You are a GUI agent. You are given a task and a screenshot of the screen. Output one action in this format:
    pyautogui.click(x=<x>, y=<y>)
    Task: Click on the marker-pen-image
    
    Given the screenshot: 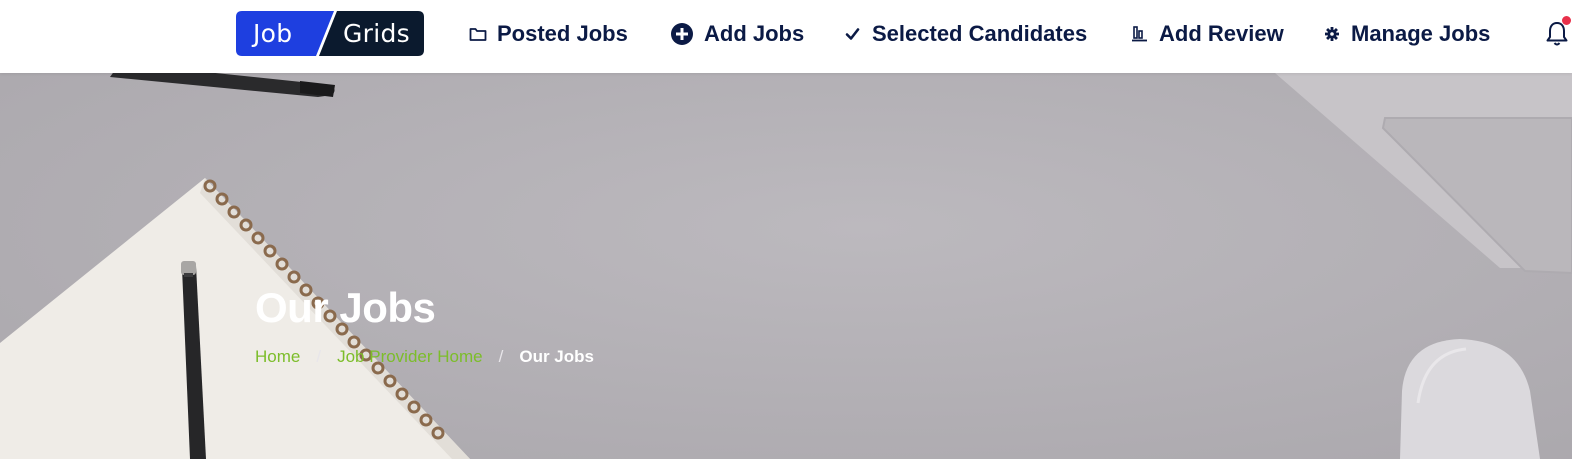 What is the action you would take?
    pyautogui.click(x=222, y=85)
    